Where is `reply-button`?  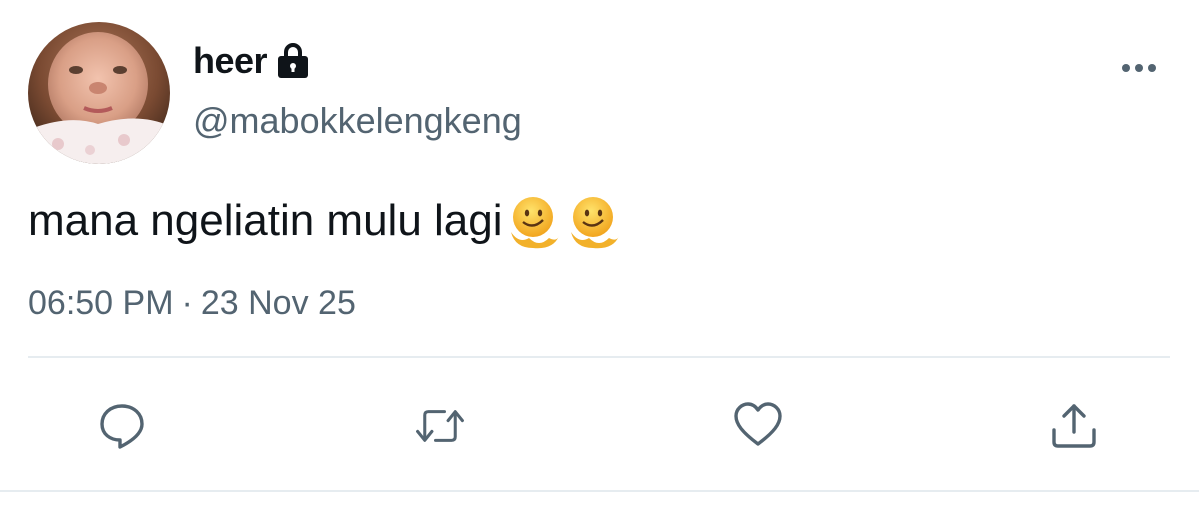 reply-button is located at coordinates (122, 426).